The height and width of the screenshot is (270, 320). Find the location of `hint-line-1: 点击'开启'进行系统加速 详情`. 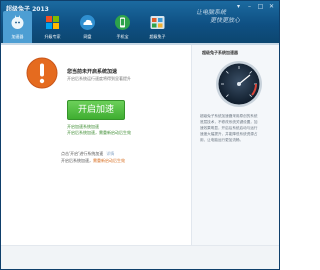

hint-line-1: 点击'开启'进行系统加速 详情 is located at coordinates (87, 154).